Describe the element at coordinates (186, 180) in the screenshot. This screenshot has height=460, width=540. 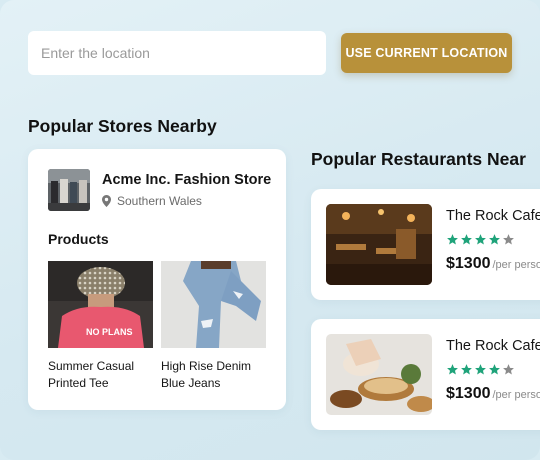
I see `store-name: Acme Inc. Fashion Store` at that location.